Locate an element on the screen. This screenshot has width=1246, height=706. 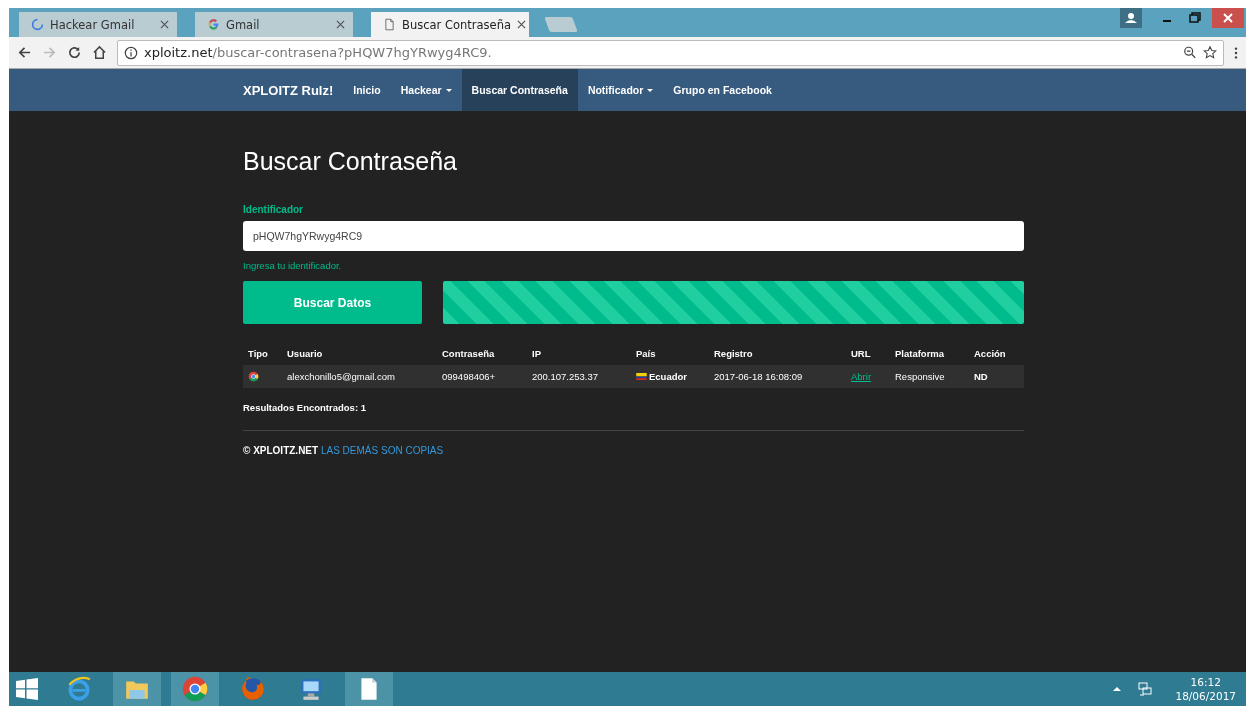
browser-tab: Buscar Contraseña is located at coordinates (450, 24).